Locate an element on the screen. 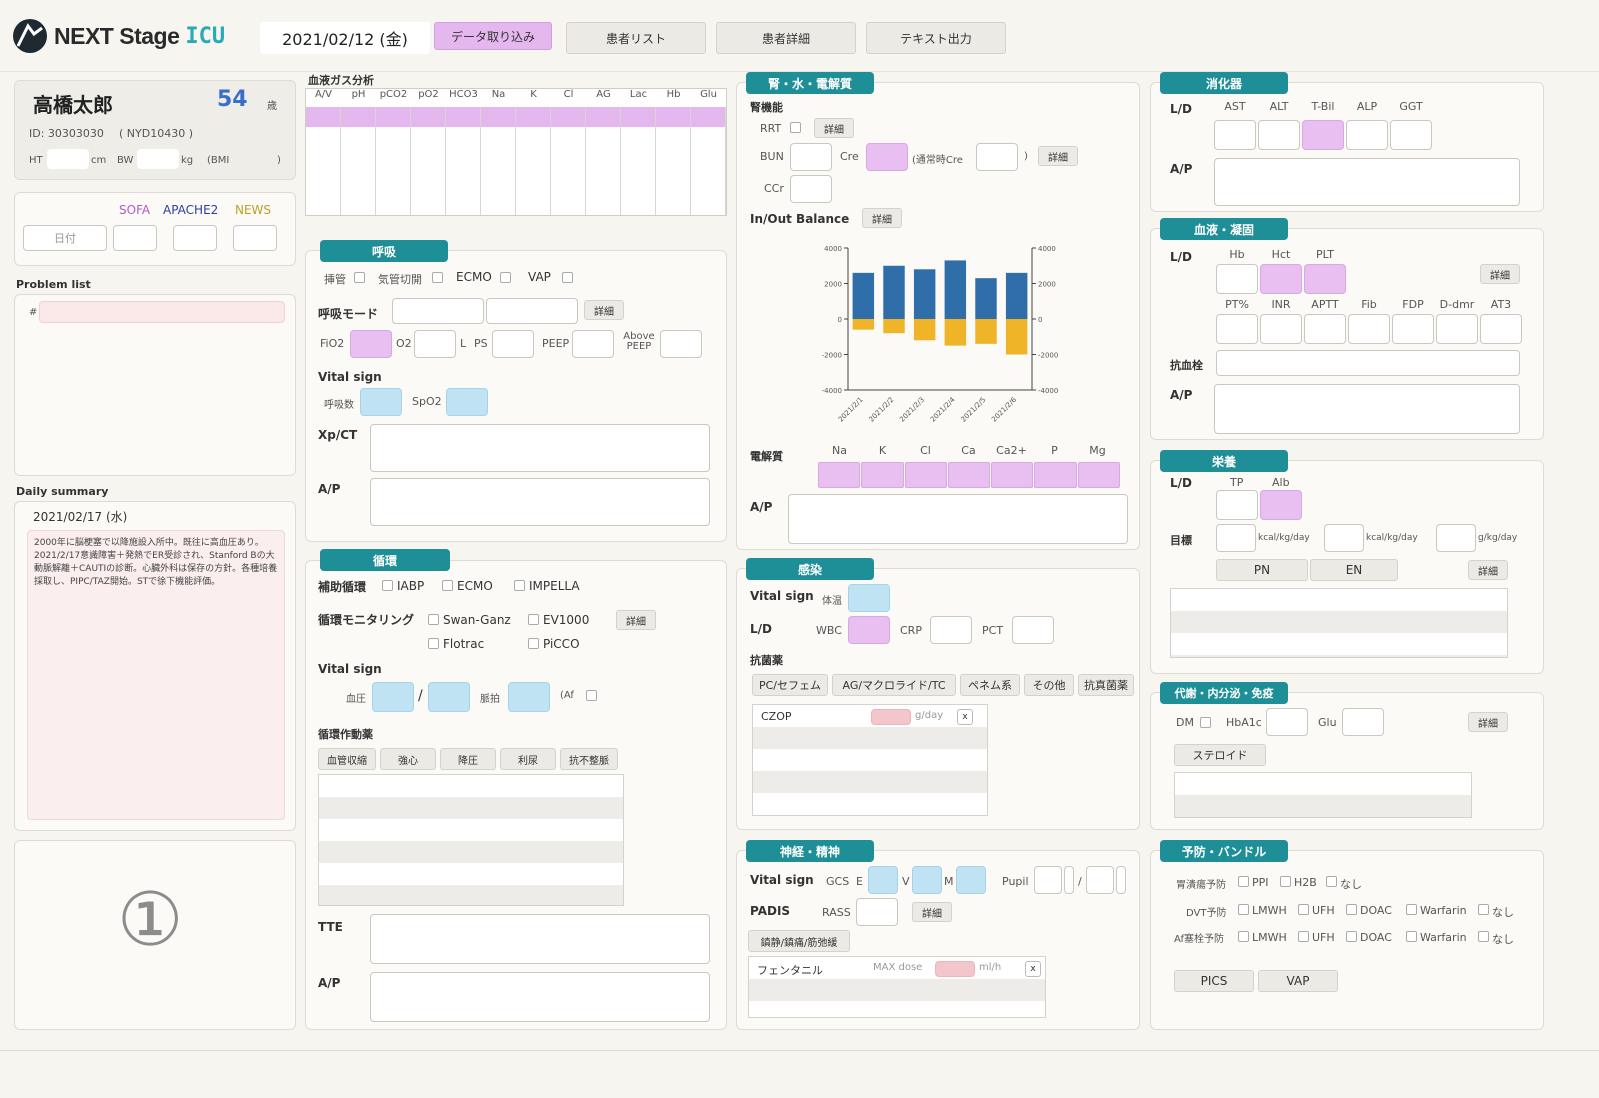 The width and height of the screenshot is (1599, 1098). protein-input is located at coordinates (1456, 538).